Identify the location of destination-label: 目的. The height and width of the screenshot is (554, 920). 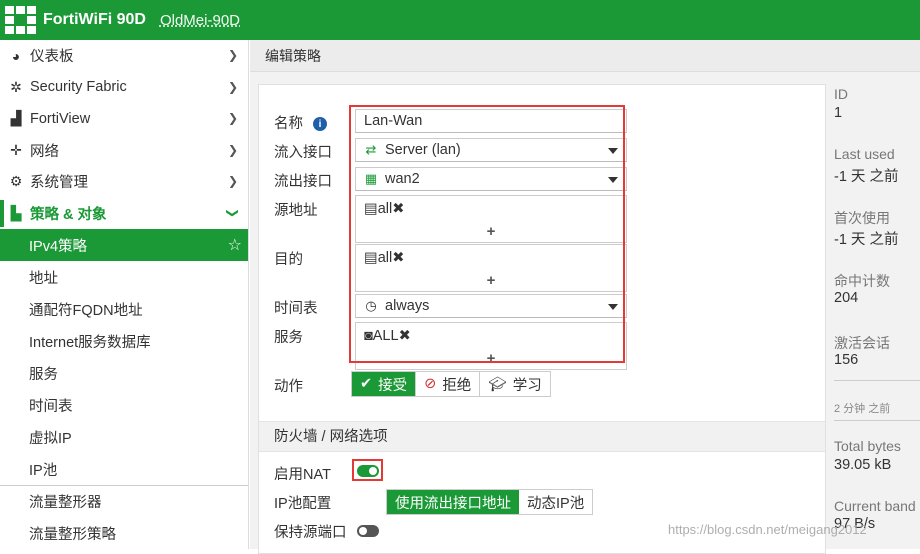
(288, 260).